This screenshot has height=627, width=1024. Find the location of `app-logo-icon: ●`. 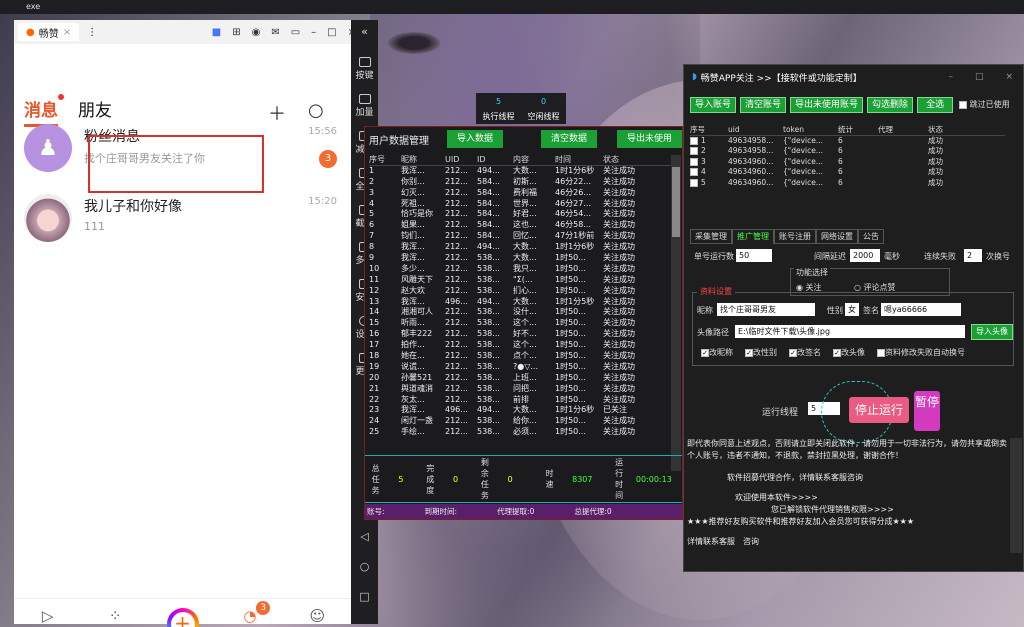

app-logo-icon: ● is located at coordinates (30, 32).